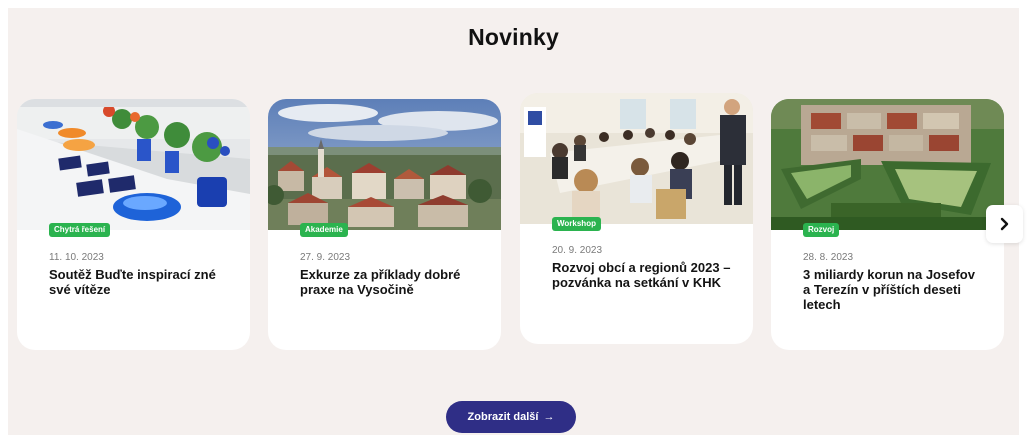 This screenshot has width=1027, height=435. I want to click on news-card-date: 27. 9. 2023, so click(325, 257).